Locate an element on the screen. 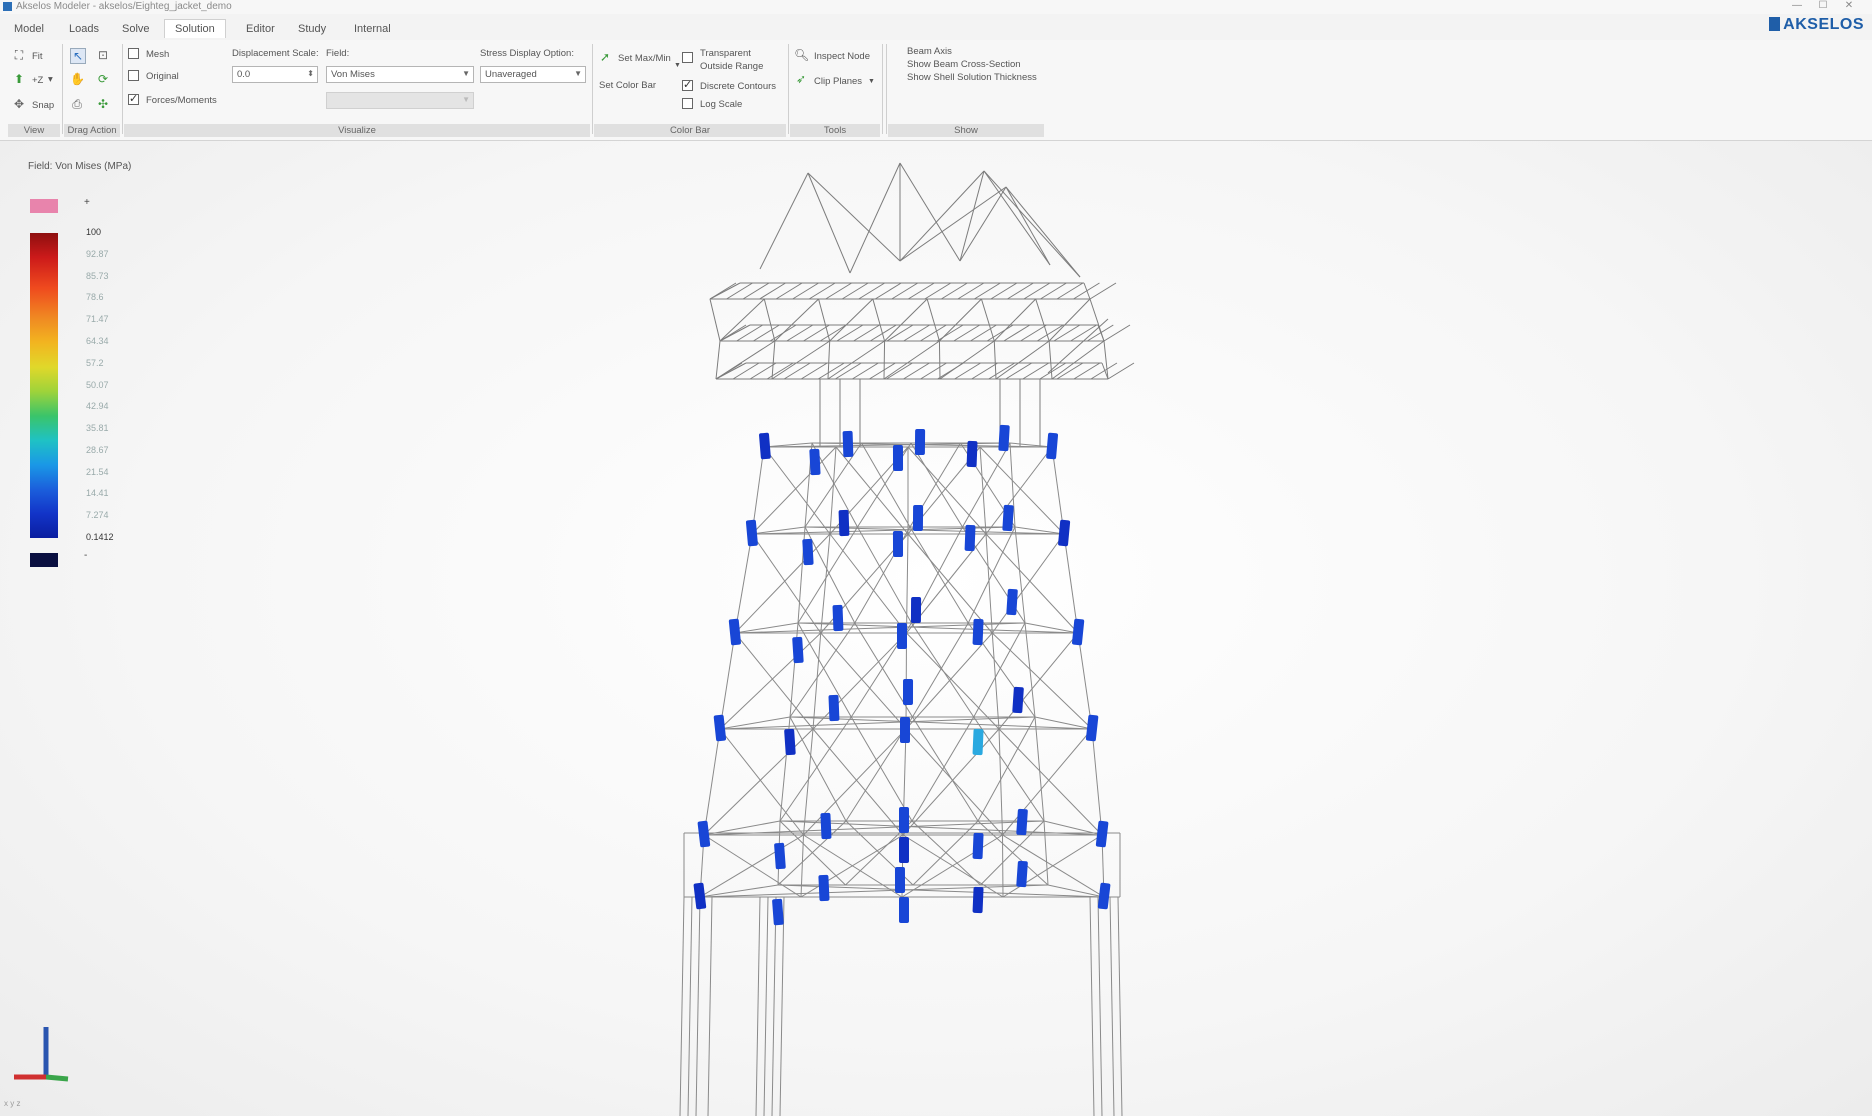  clip-planes-dropdown: ▼ is located at coordinates (871, 81).